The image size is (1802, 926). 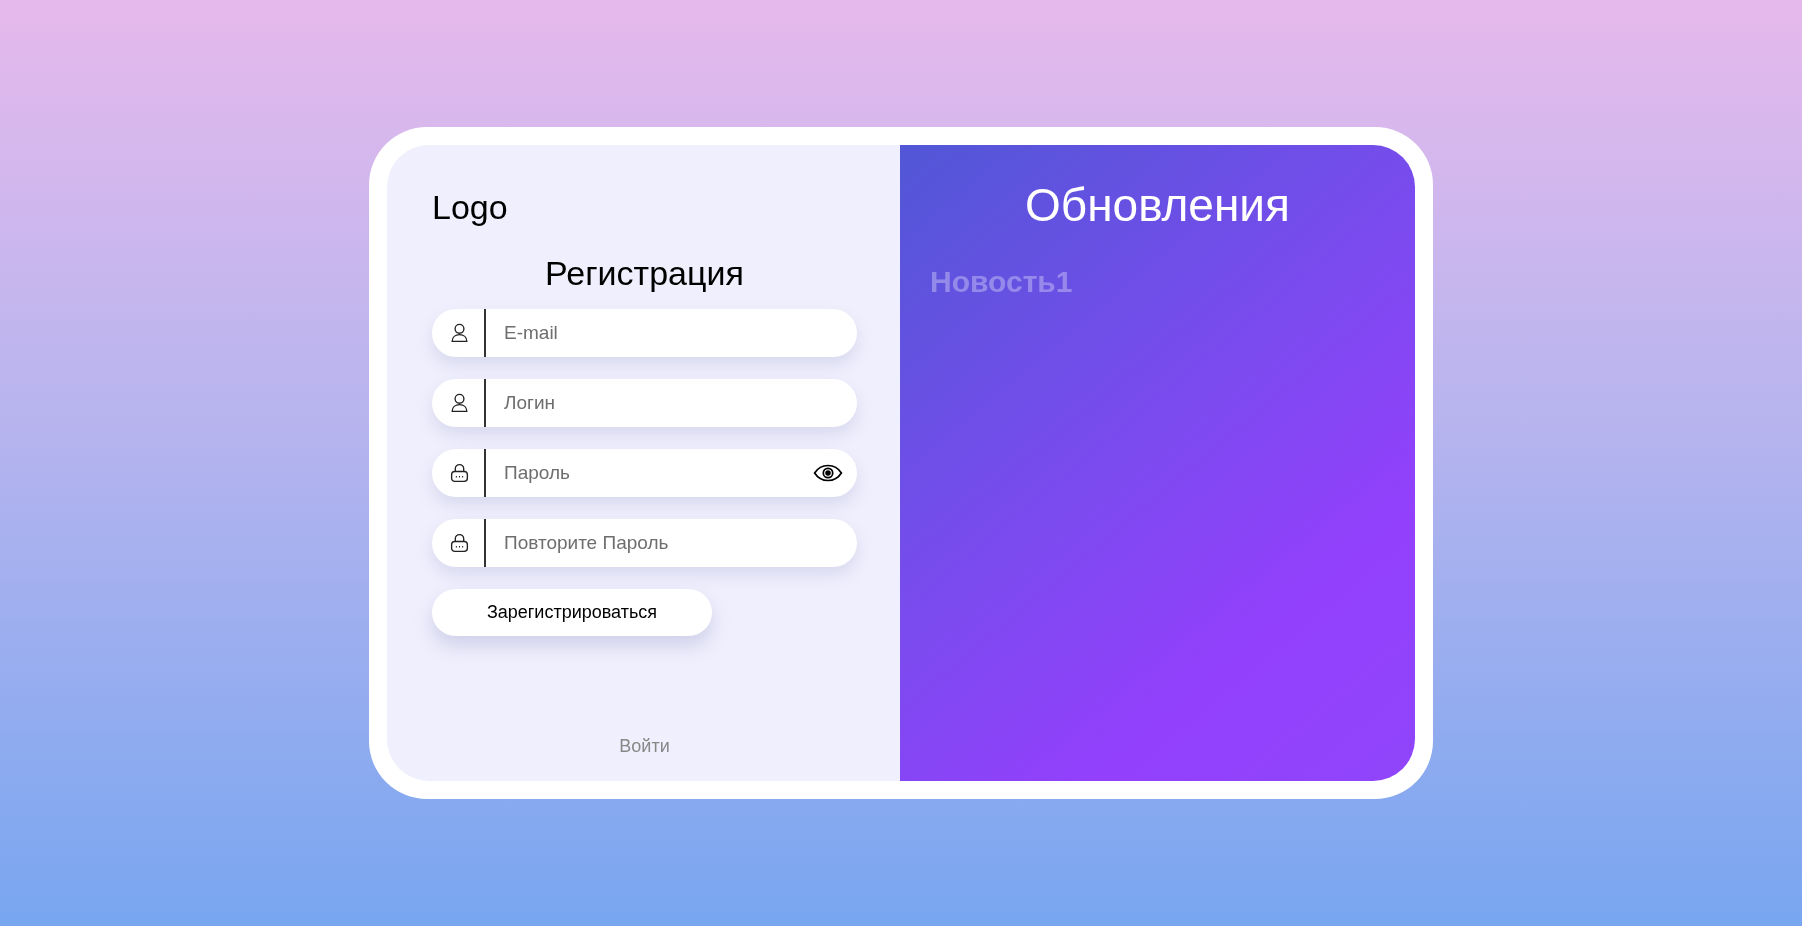 I want to click on input-field: Пароль, so click(x=644, y=472).